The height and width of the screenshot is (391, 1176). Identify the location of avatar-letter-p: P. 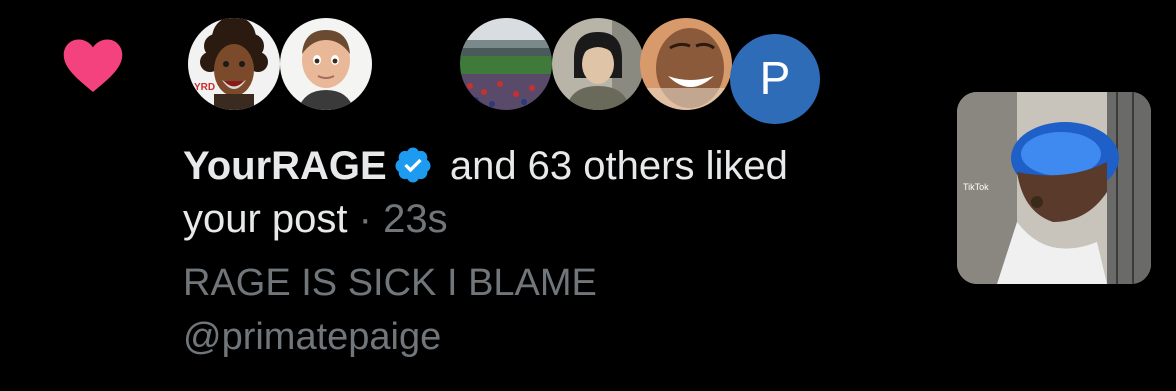
(775, 79).